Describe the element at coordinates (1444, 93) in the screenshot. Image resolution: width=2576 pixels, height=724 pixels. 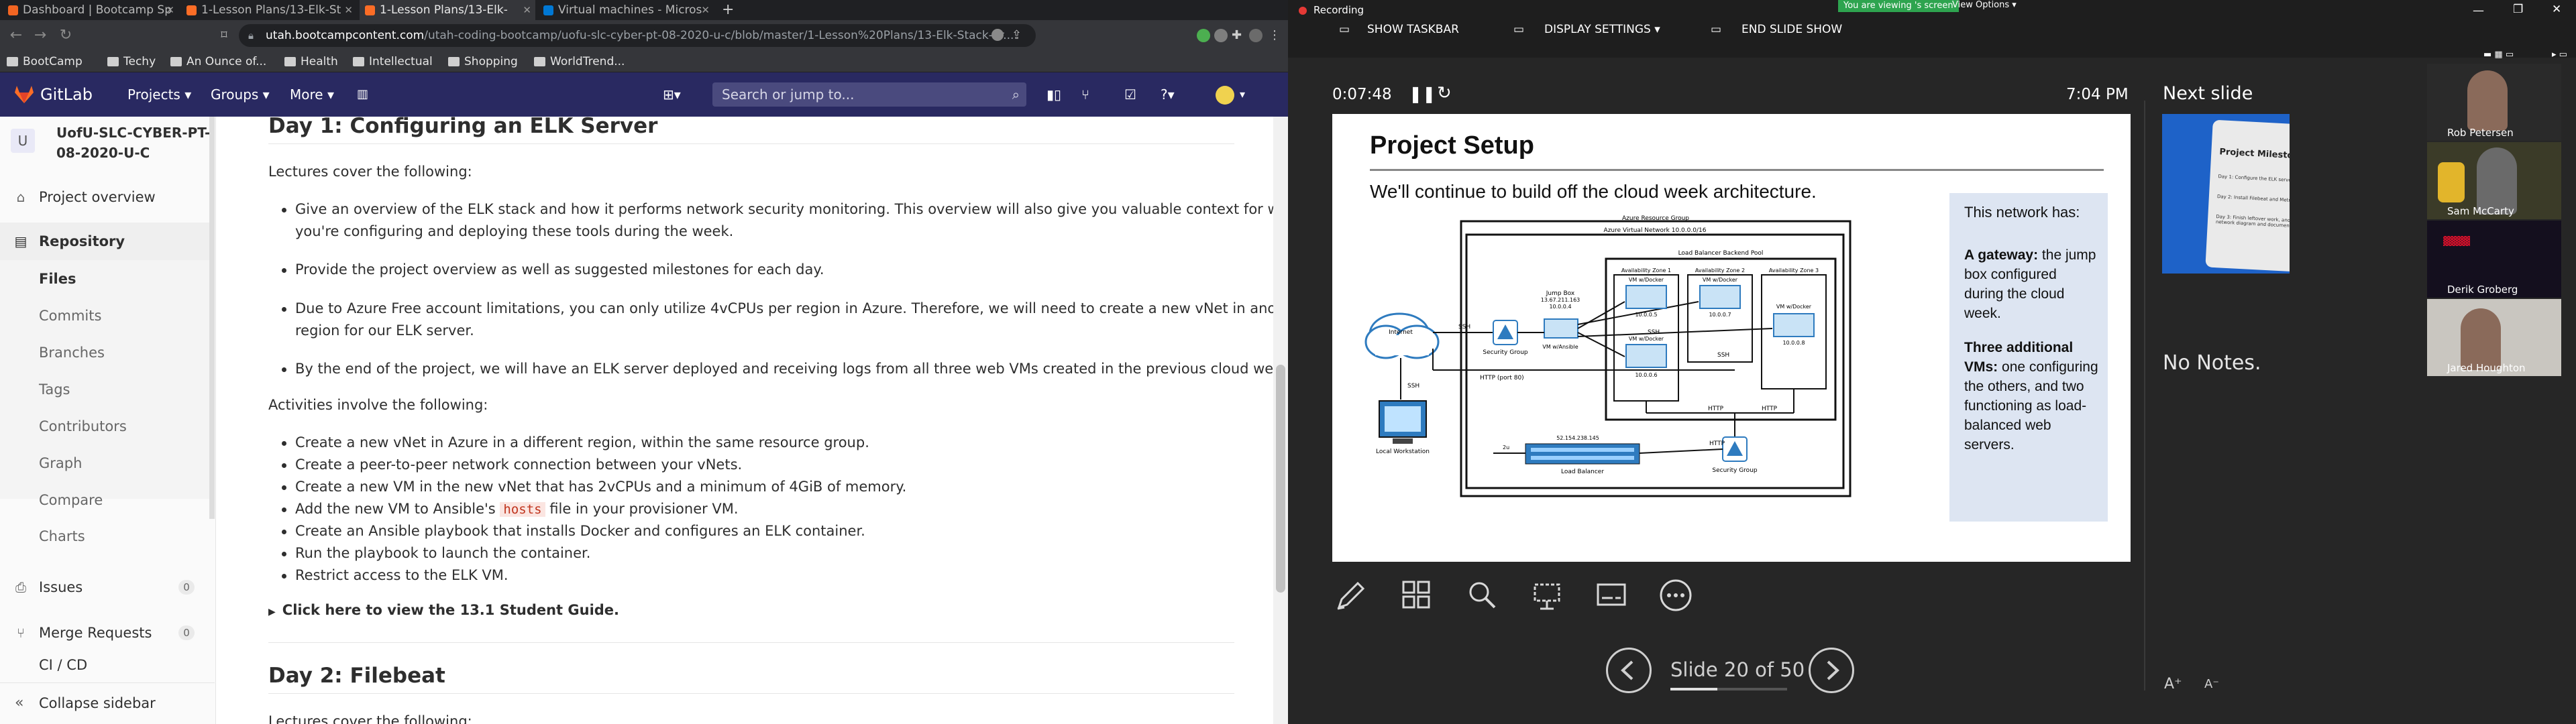
I see `restart-timer-icon: ↻` at that location.